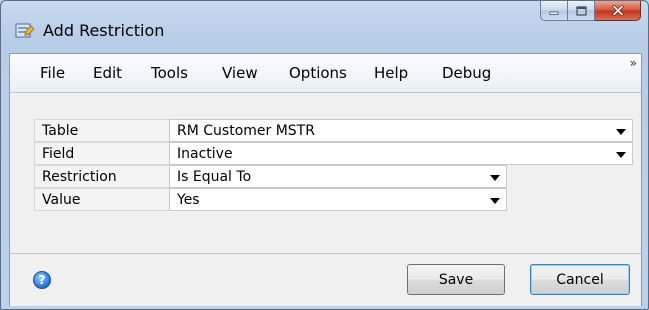 The height and width of the screenshot is (310, 649). I want to click on minimize-button, so click(554, 11).